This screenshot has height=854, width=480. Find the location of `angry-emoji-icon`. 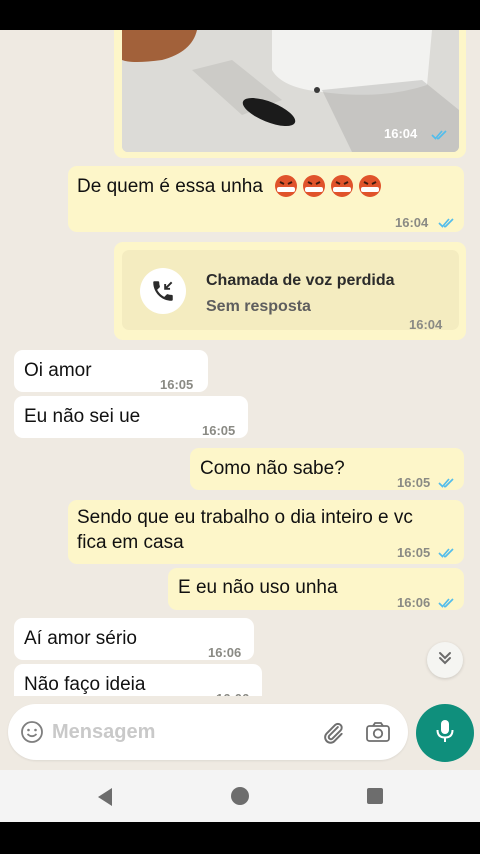

angry-emoji-icon is located at coordinates (331, 186).